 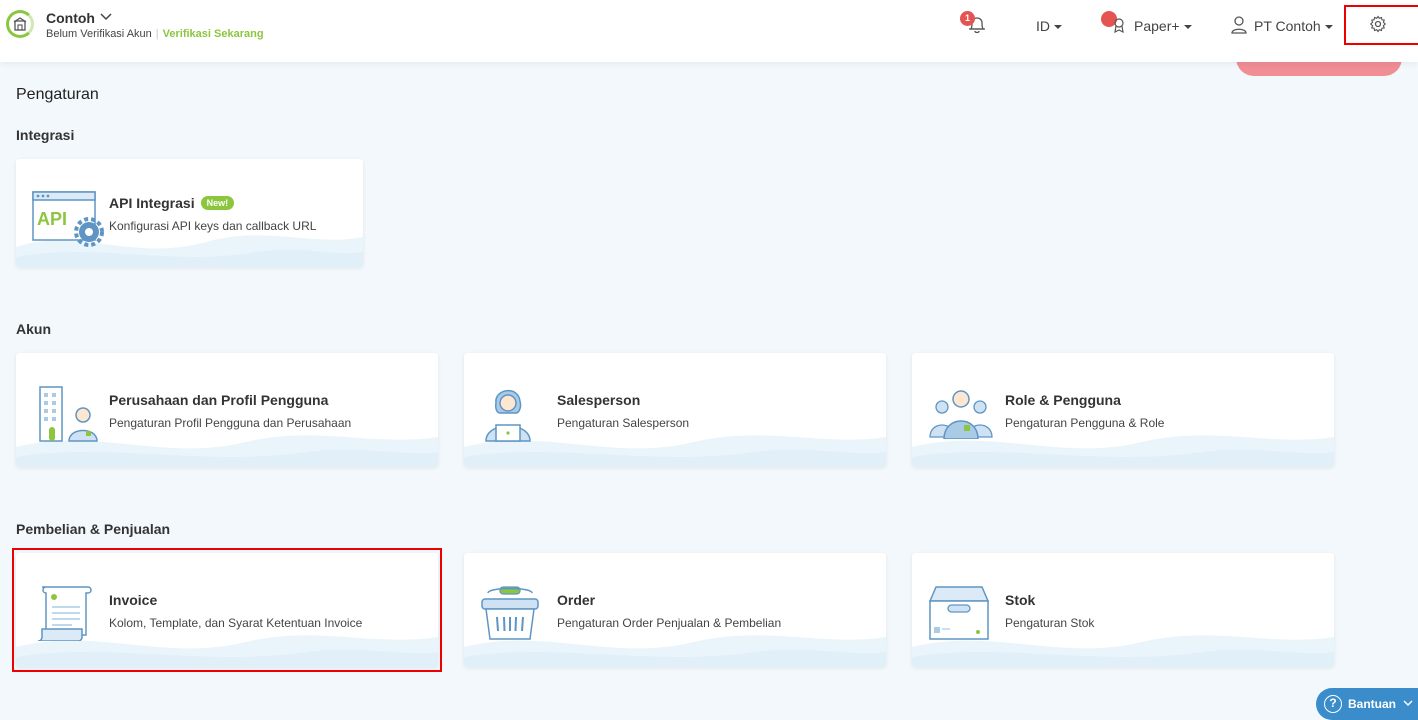 I want to click on page-title: Pengaturan, so click(x=57, y=94).